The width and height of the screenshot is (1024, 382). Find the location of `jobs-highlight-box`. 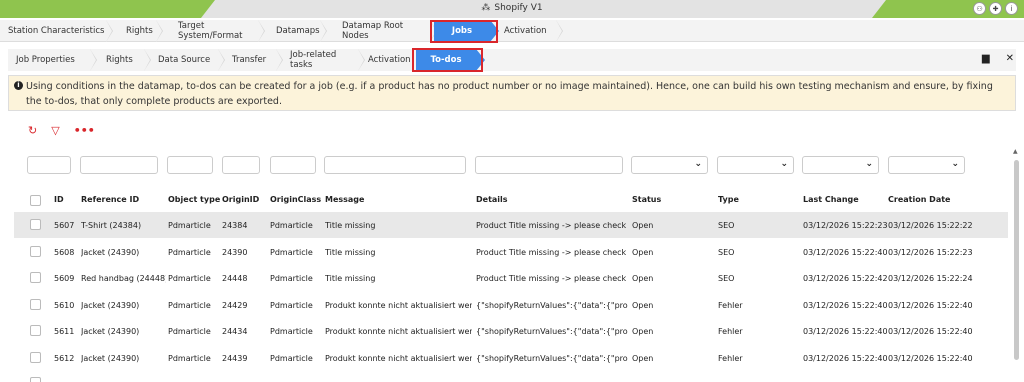

jobs-highlight-box is located at coordinates (464, 31).